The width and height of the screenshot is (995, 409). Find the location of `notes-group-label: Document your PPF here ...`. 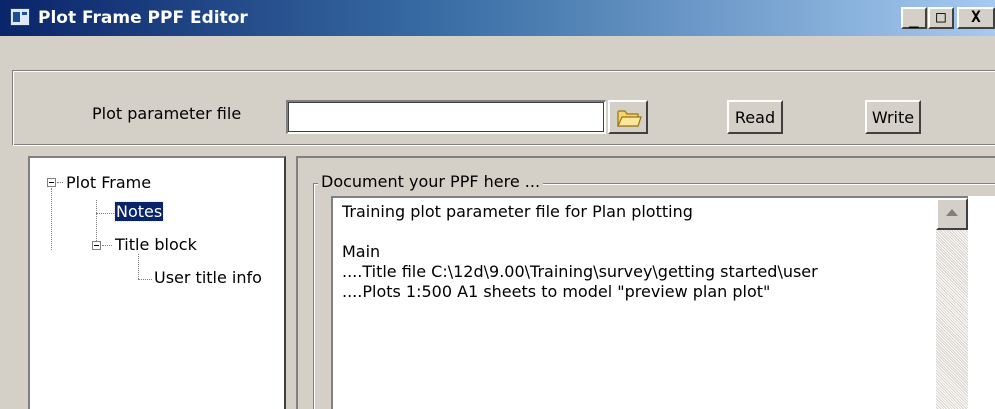

notes-group-label: Document your PPF here ... is located at coordinates (431, 181).